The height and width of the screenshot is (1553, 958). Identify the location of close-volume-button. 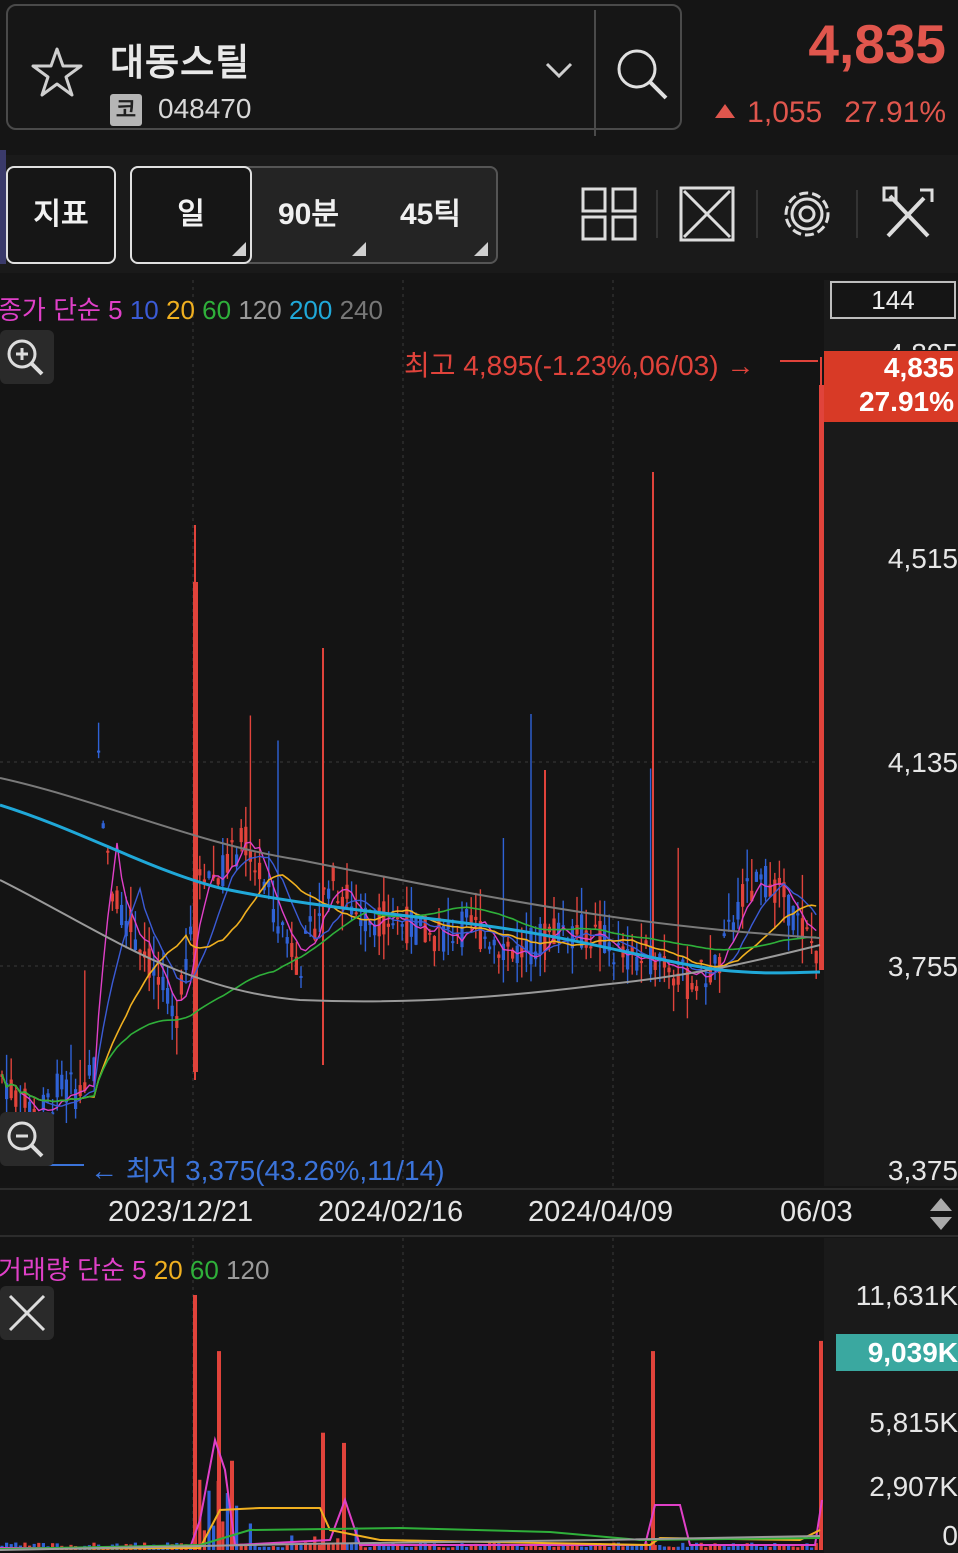
(27, 1313).